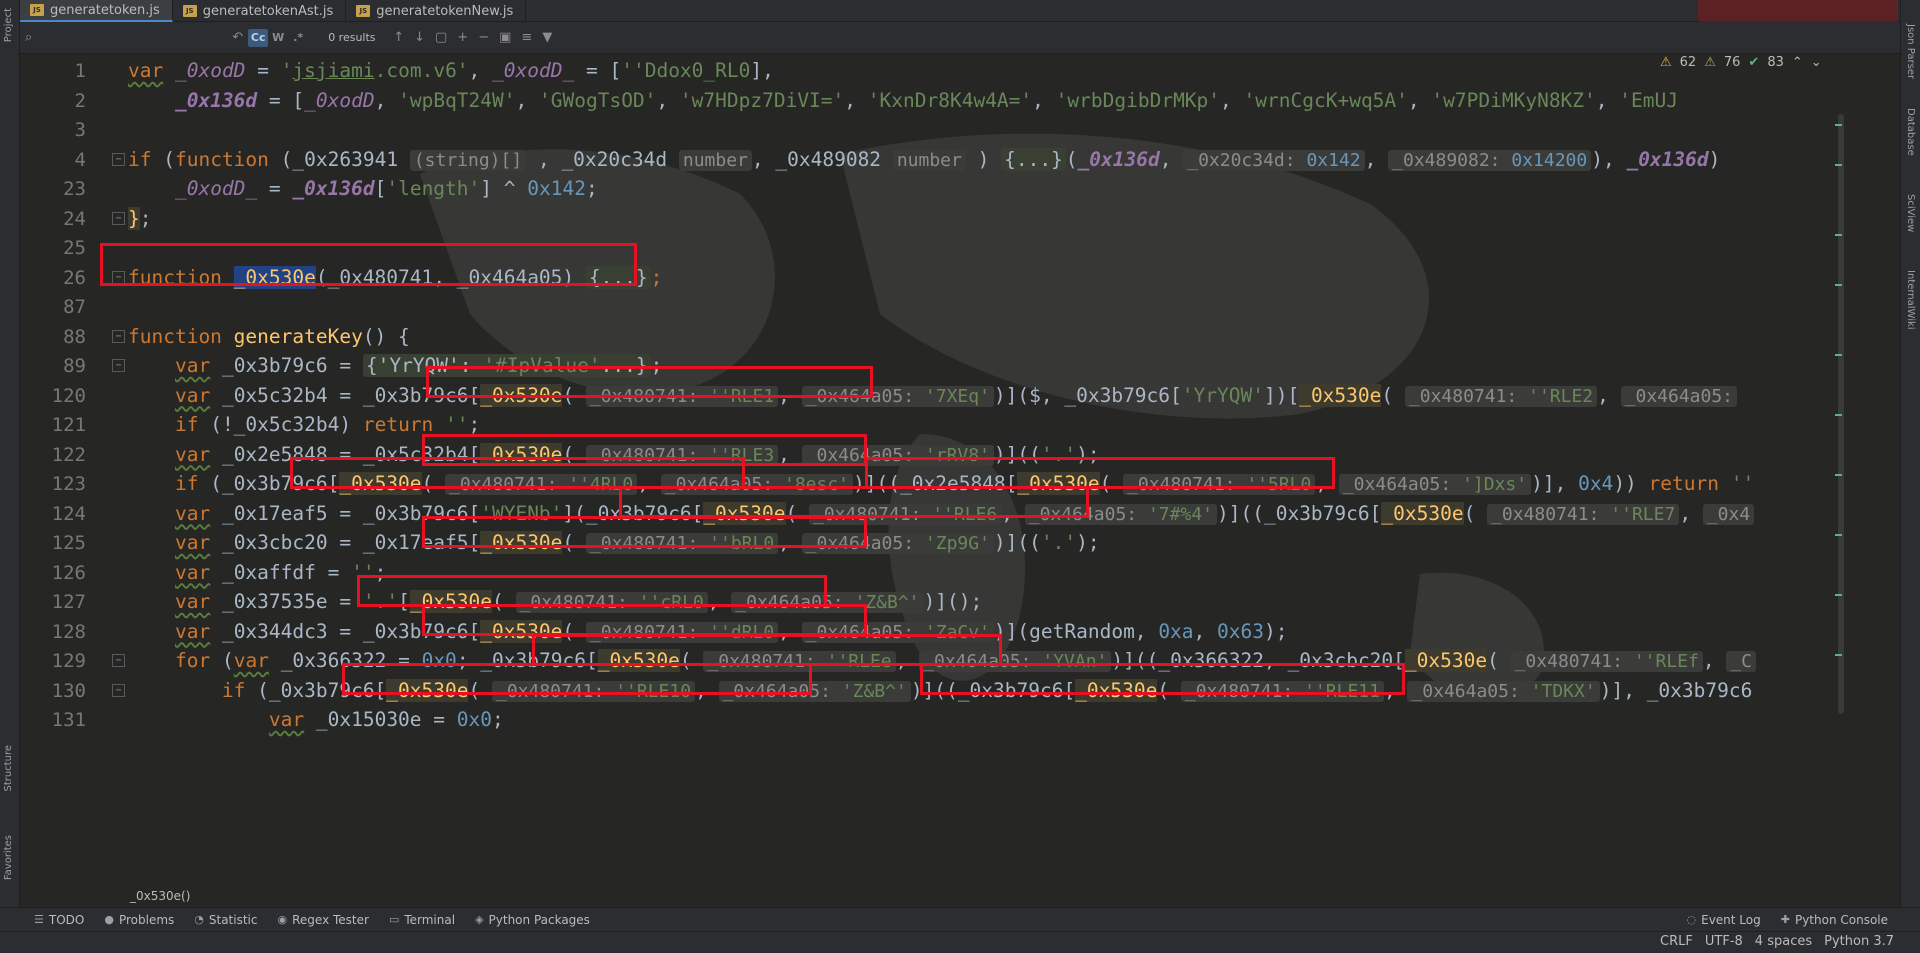 This screenshot has width=1920, height=953. Describe the element at coordinates (160, 896) in the screenshot. I see `breadcrumb: _0x530e()` at that location.